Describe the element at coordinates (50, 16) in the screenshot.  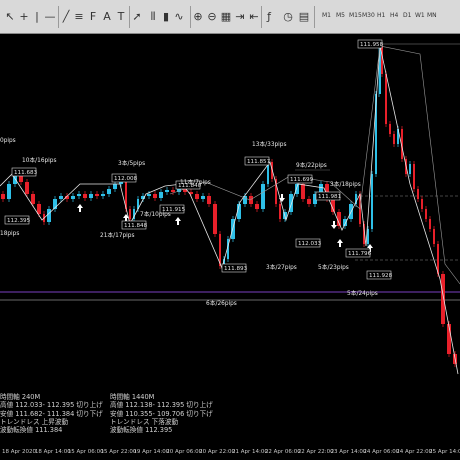
I see `horizontal-line-icon: —` at that location.